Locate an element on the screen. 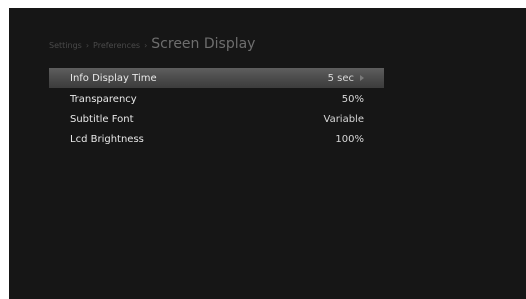  menu-item-value-wrap: 5 sec is located at coordinates (346, 78).